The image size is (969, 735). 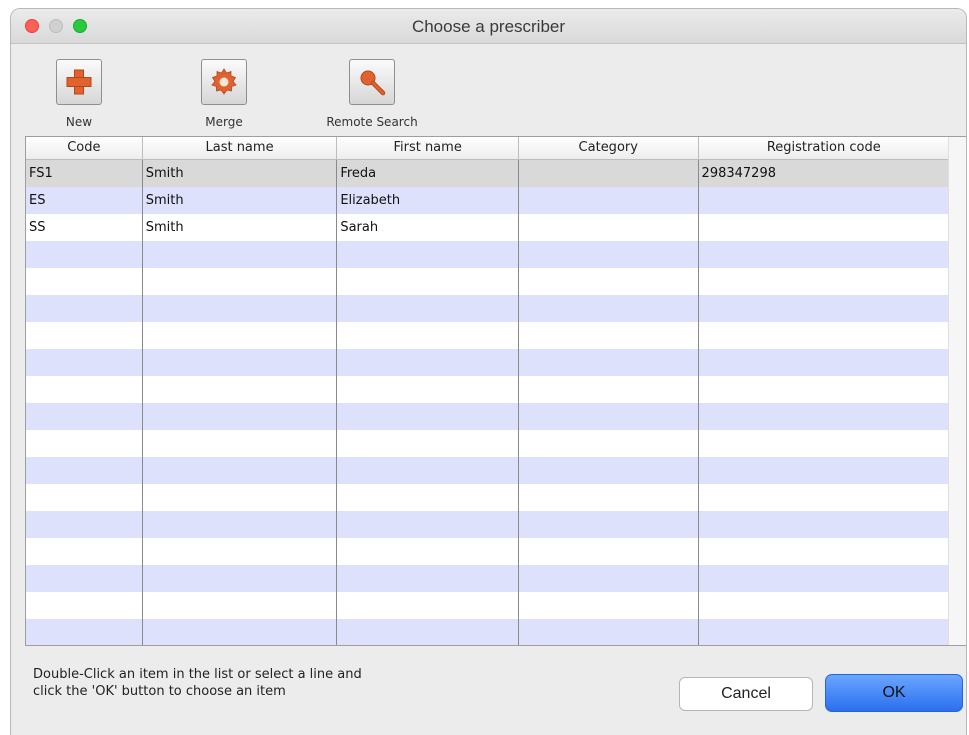 I want to click on table-row: SS Smith Sarah, so click(x=487, y=227).